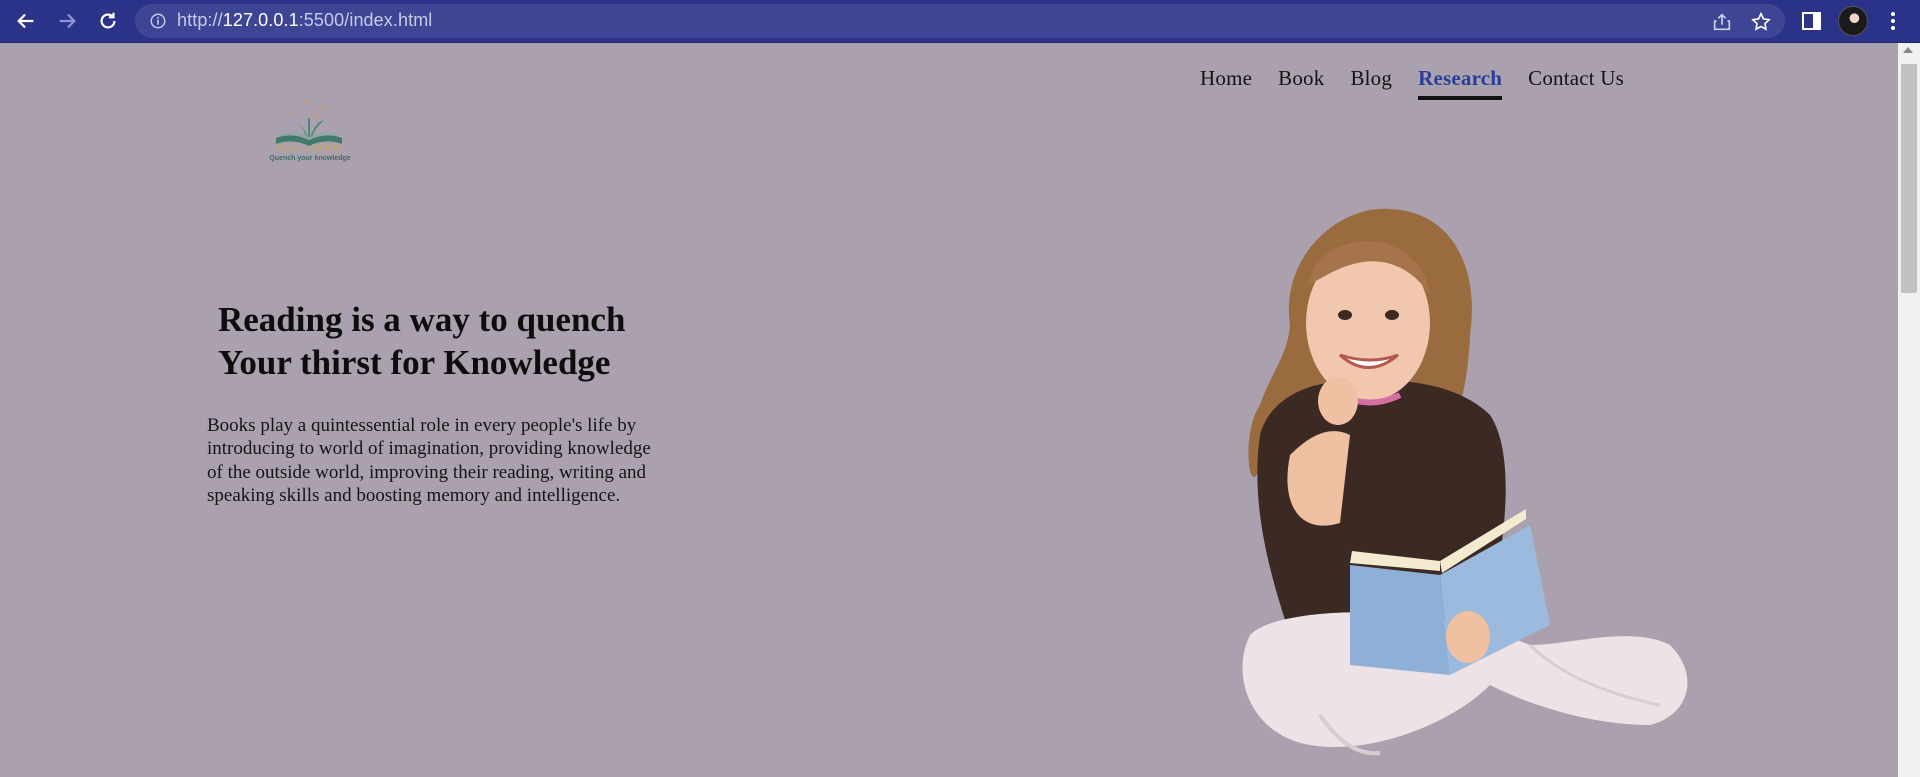  I want to click on arrow-left-icon, so click(25, 21).